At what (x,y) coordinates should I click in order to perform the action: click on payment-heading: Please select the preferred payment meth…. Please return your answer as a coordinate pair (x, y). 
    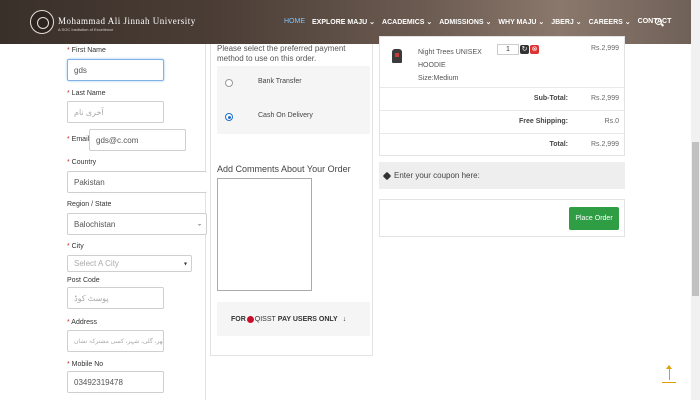
    Looking at the image, I should click on (281, 53).